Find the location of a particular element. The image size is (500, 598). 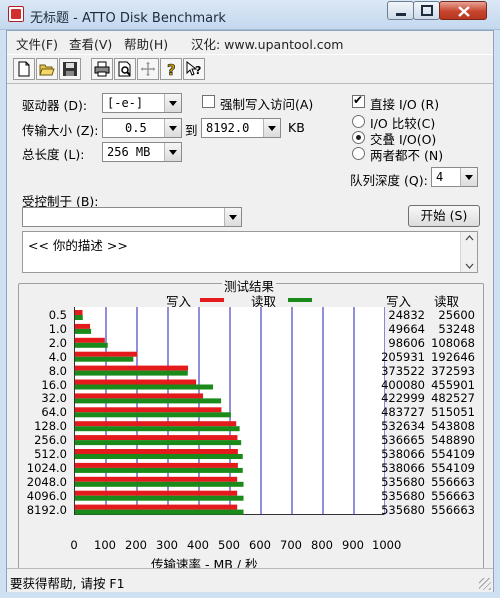

move-button is located at coordinates (148, 69).